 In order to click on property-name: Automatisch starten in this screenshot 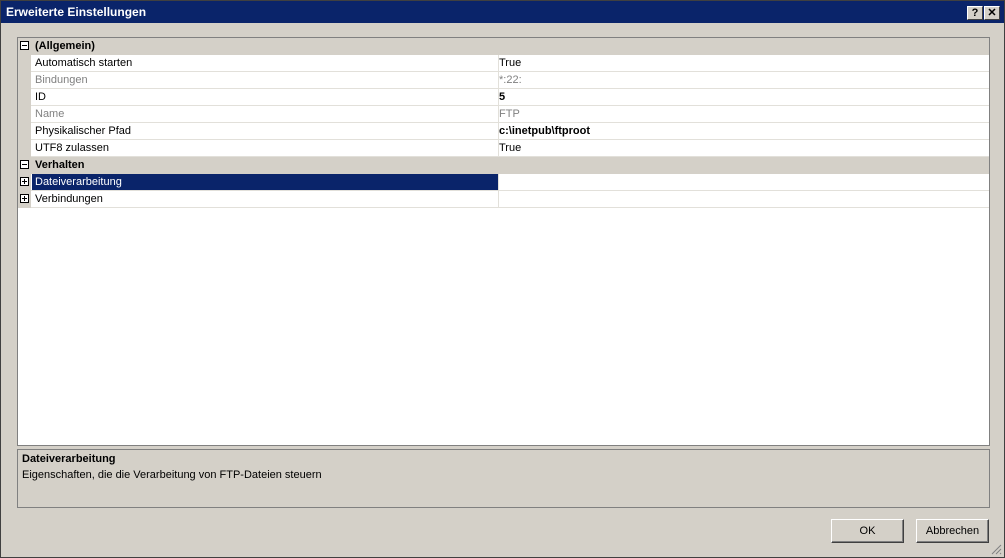, I will do `click(265, 63)`.